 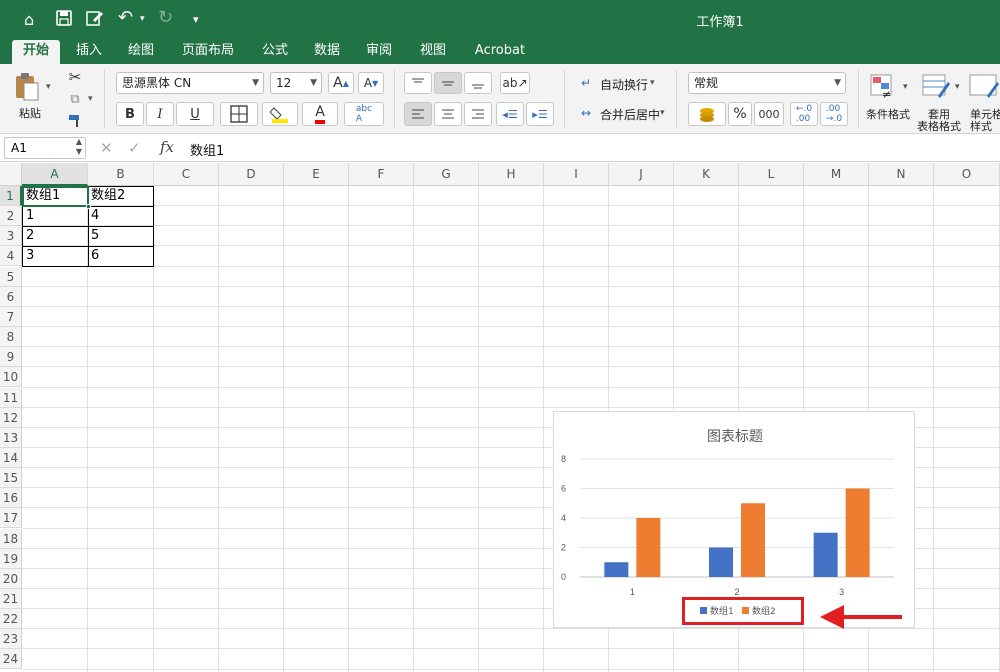 What do you see at coordinates (11, 337) in the screenshot?
I see `row-header-8: 8` at bounding box center [11, 337].